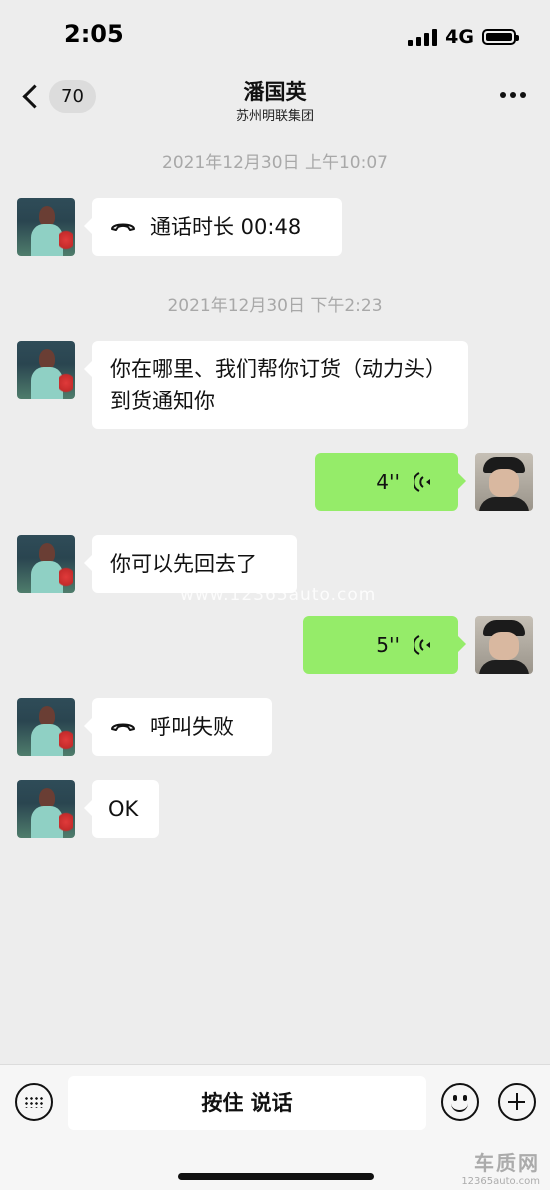  What do you see at coordinates (423, 37) in the screenshot?
I see `signal-icon` at bounding box center [423, 37].